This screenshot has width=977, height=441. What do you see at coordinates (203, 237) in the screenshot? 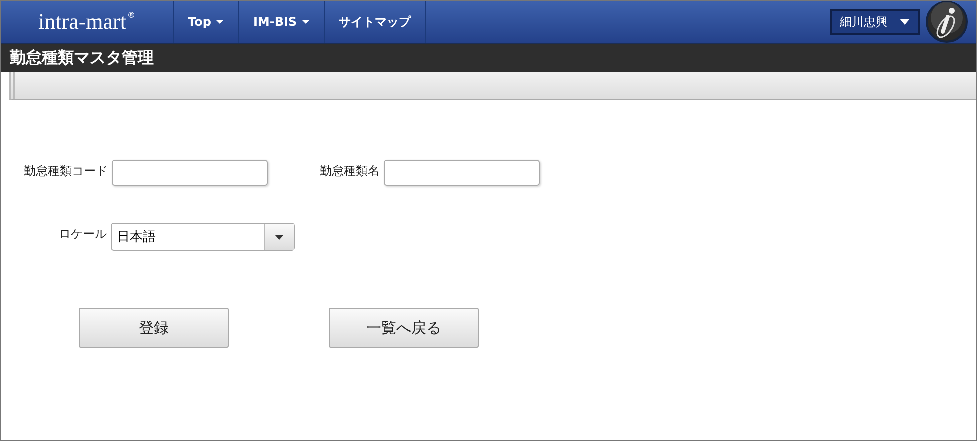
I see `locale-dropdown: 日本語` at bounding box center [203, 237].